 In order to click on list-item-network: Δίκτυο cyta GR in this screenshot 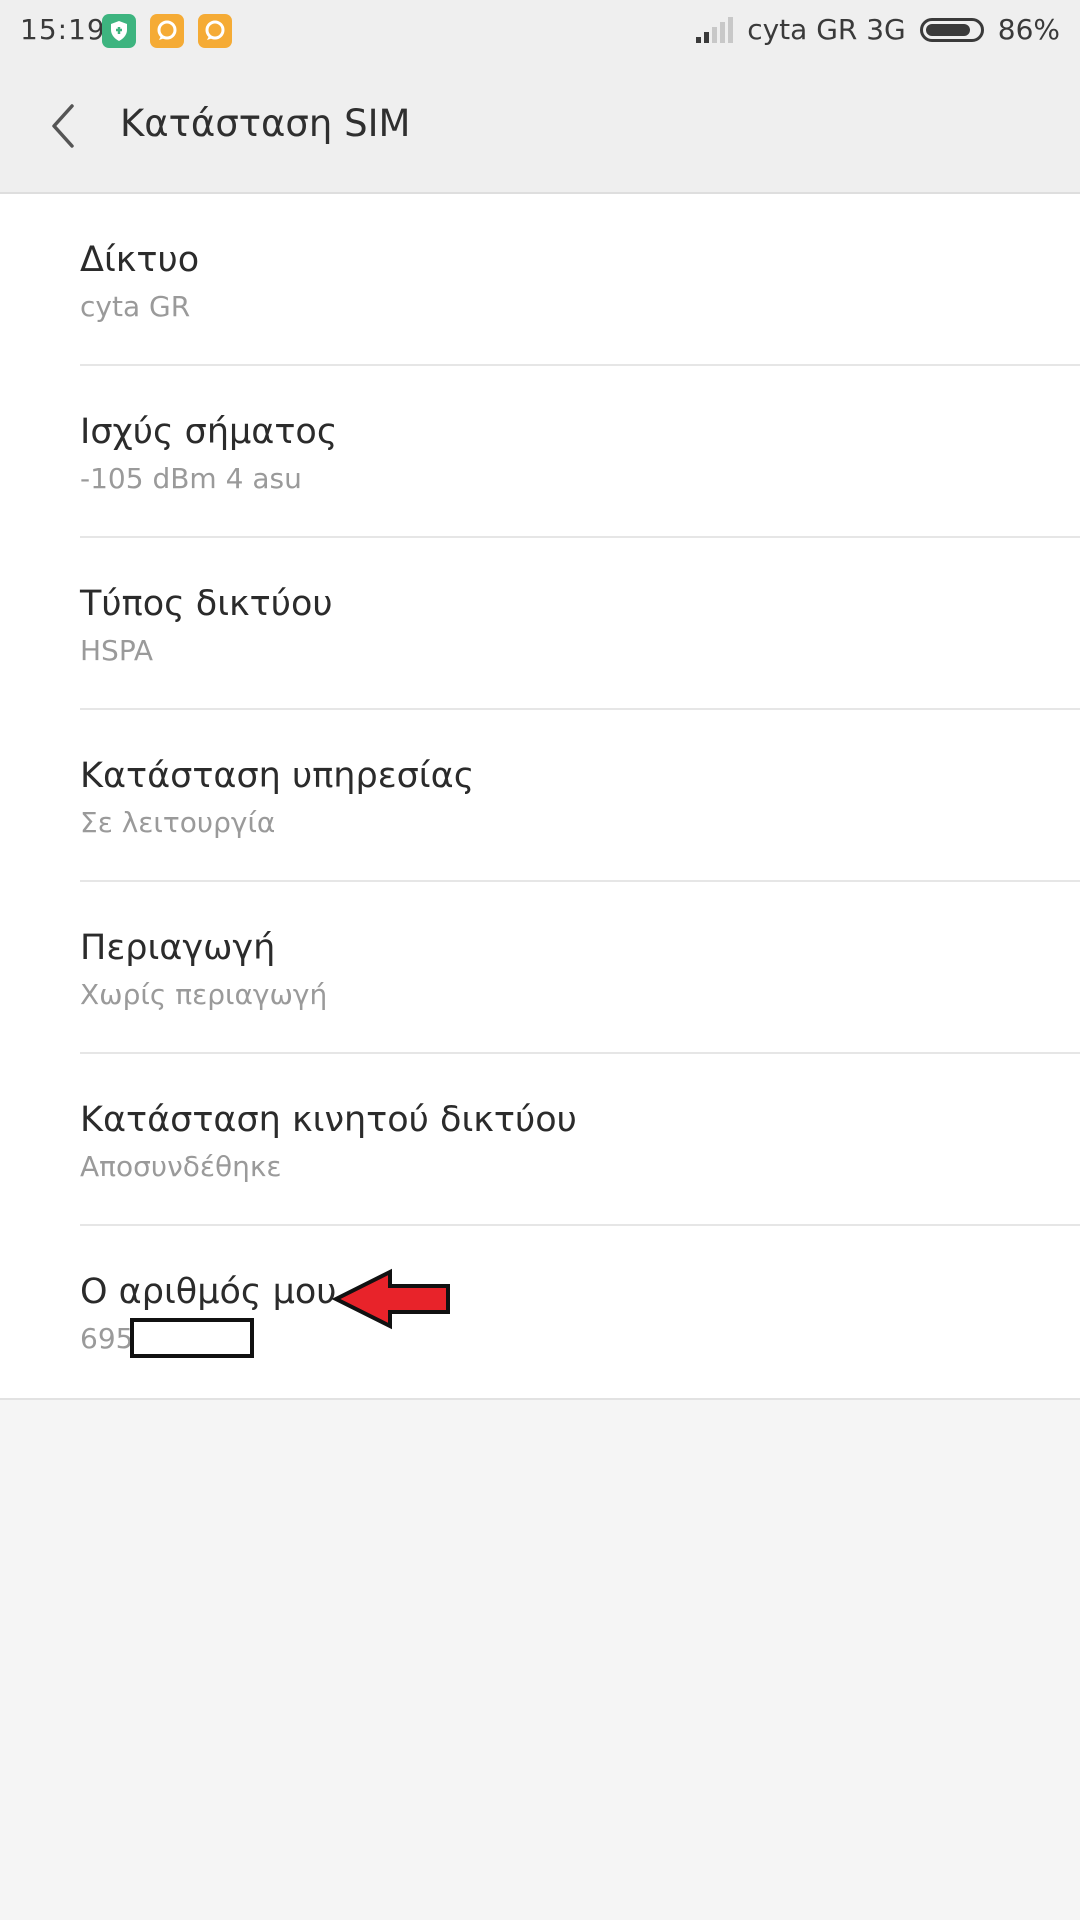, I will do `click(540, 280)`.